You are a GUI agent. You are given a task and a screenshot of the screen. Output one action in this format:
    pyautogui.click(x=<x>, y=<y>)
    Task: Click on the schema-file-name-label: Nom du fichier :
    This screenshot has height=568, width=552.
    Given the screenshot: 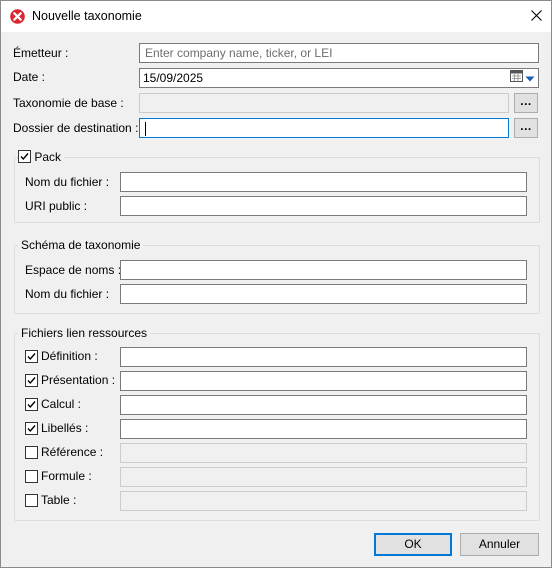 What is the action you would take?
    pyautogui.click(x=67, y=294)
    